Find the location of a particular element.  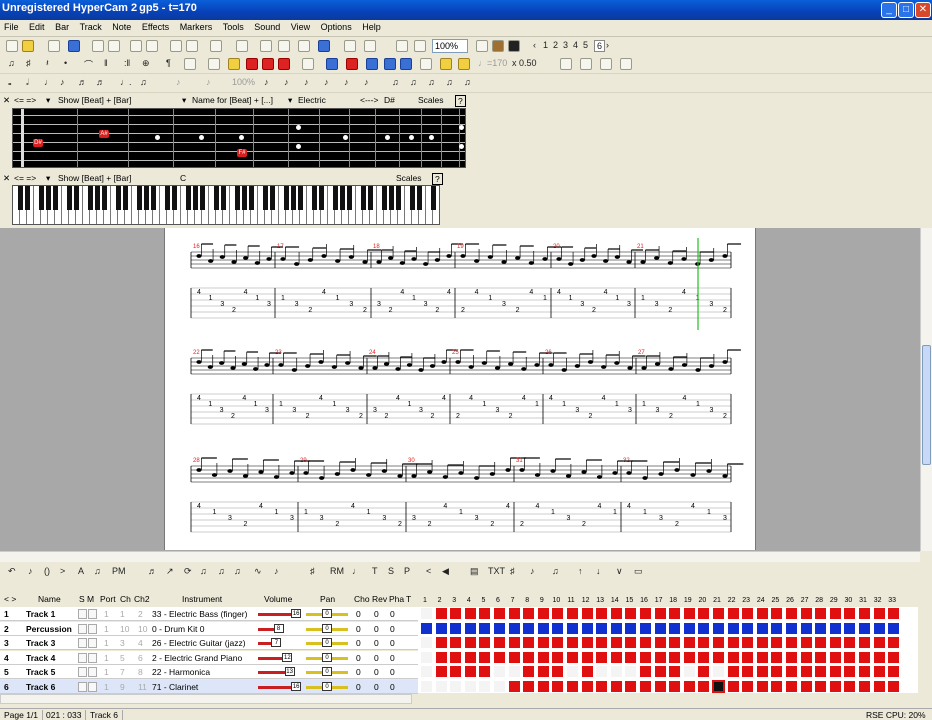

key-scales-button: Scales is located at coordinates (409, 178).